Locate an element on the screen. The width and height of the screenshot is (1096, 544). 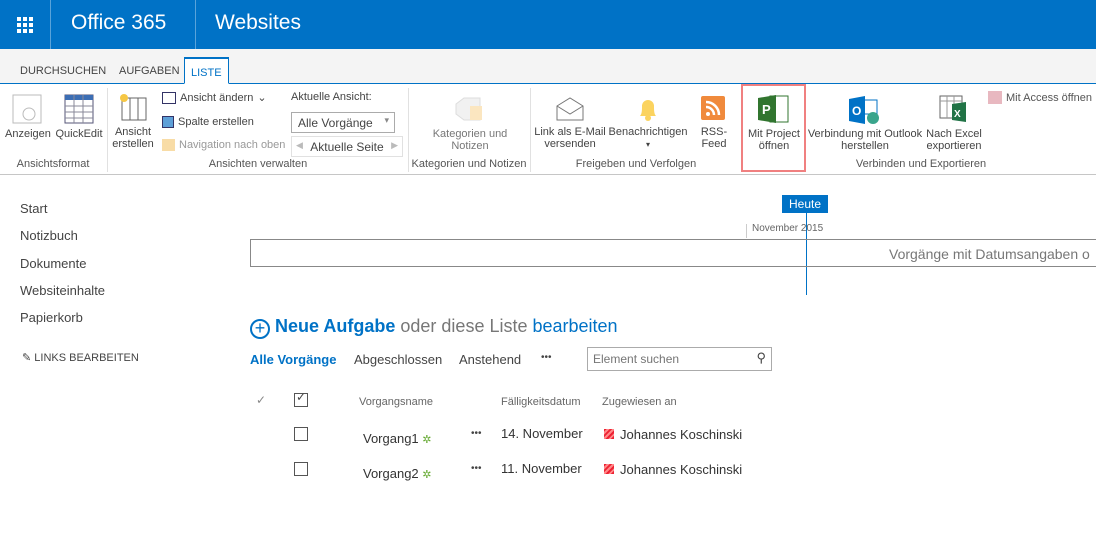
edit-links-button: ✎ LINKS BEARBEITEN is located at coordinates (80, 357).